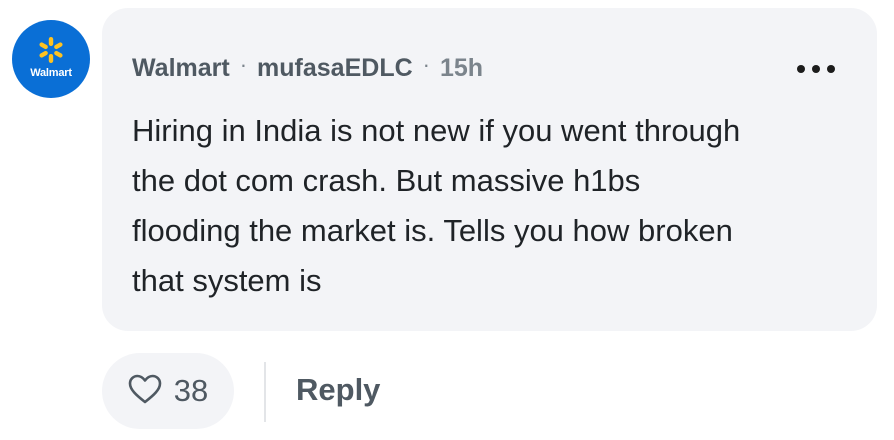  Describe the element at coordinates (51, 51) in the screenshot. I see `walmart-spark-icon` at that location.